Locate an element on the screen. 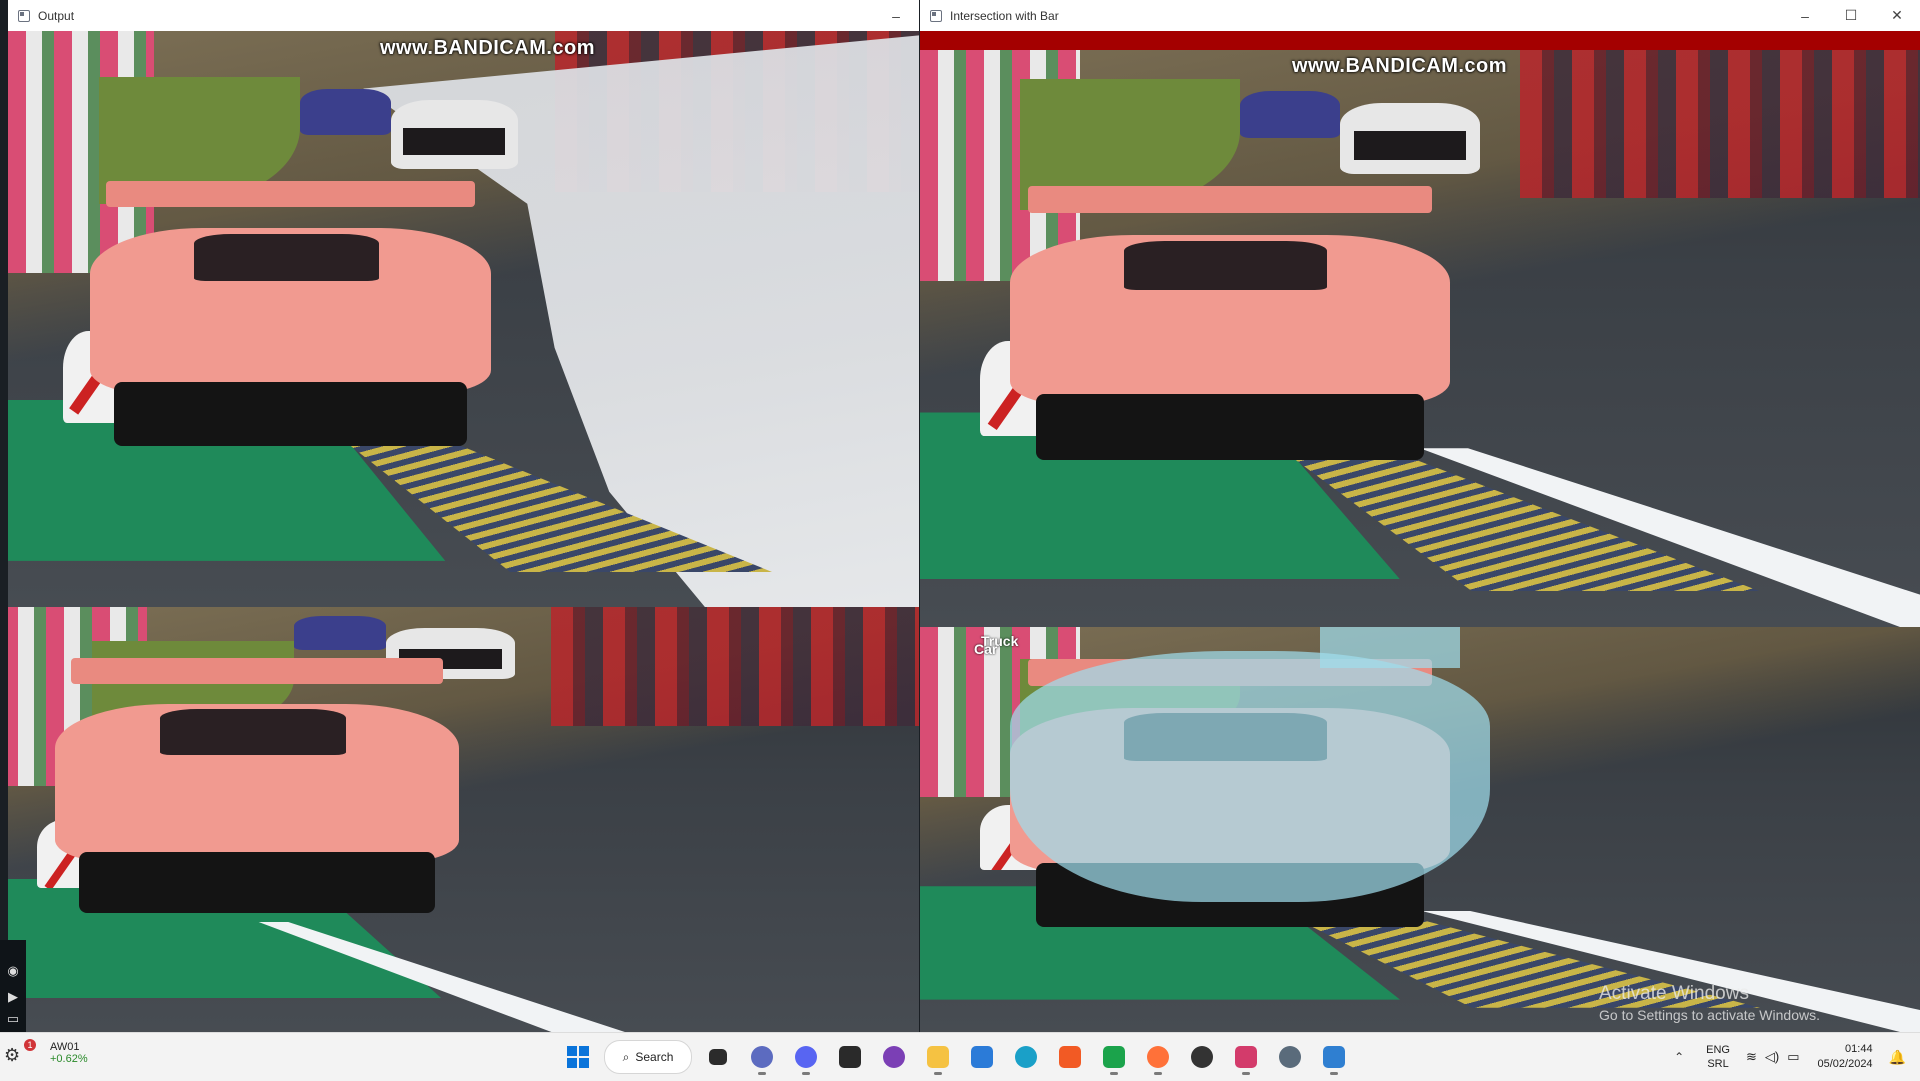  window-title: Output is located at coordinates (56, 15).